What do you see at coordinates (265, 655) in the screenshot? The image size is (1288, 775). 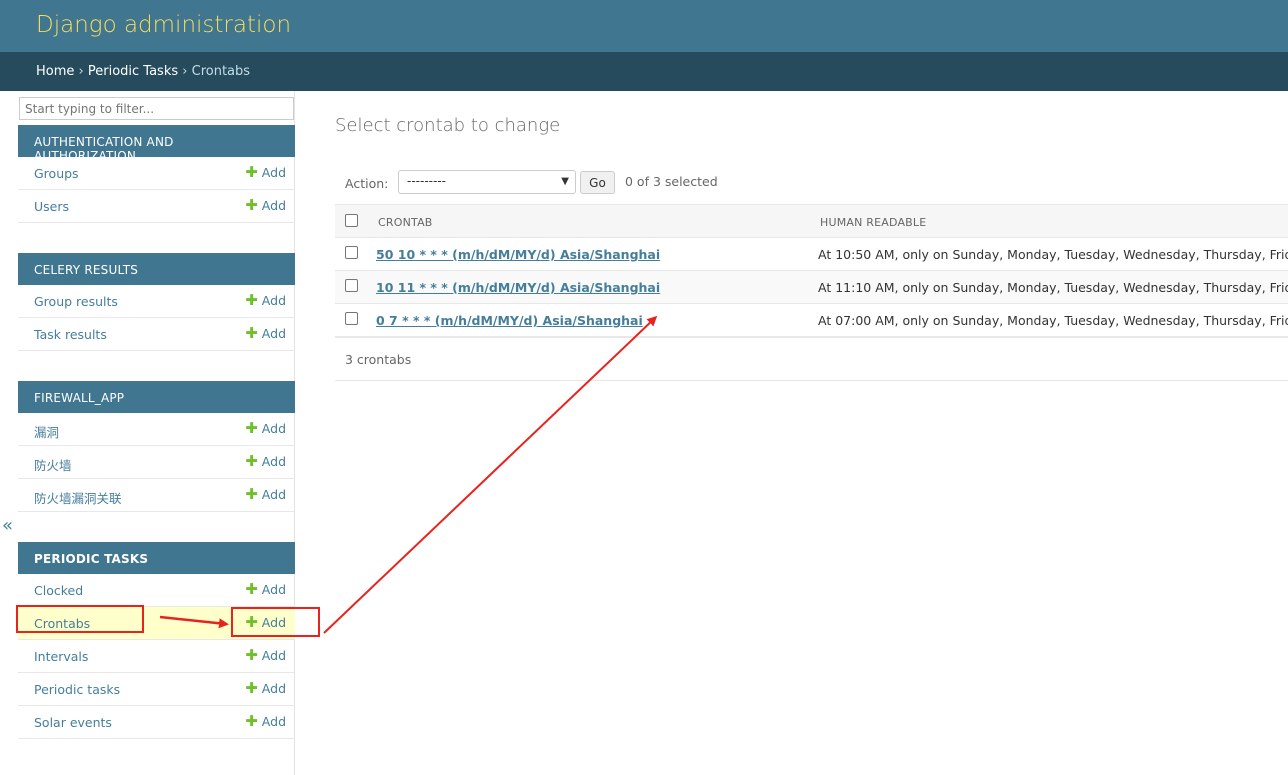 I see `add-intervals-button: ✚ Add` at bounding box center [265, 655].